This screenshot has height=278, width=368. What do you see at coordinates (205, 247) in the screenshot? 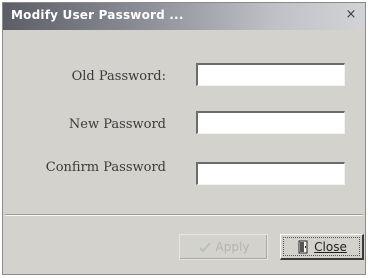
I see `checkmark-icon` at bounding box center [205, 247].